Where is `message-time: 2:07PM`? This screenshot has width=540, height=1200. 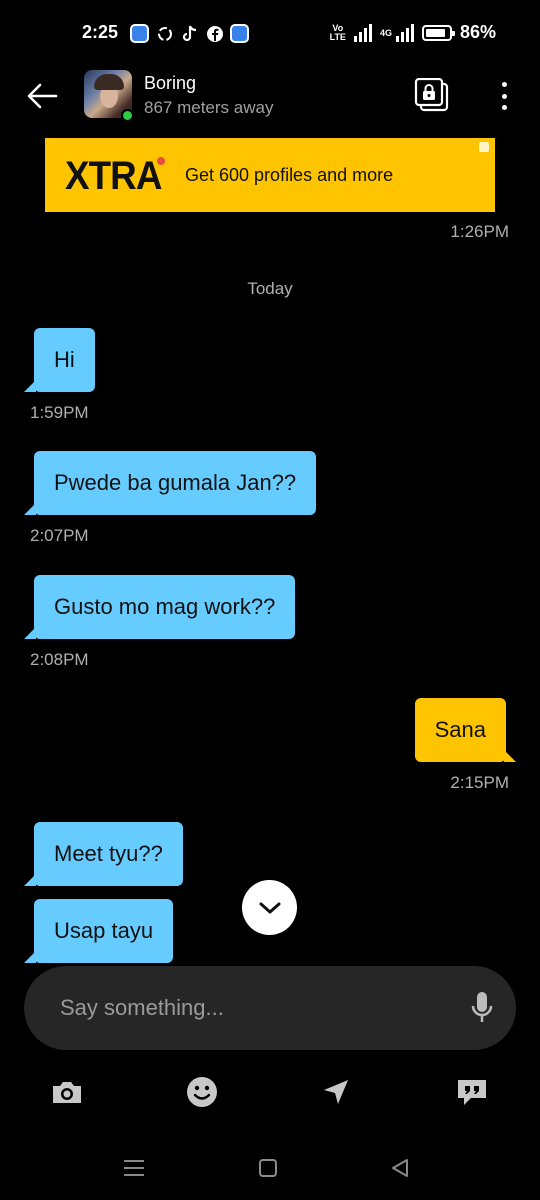
message-time: 2:07PM is located at coordinates (59, 535).